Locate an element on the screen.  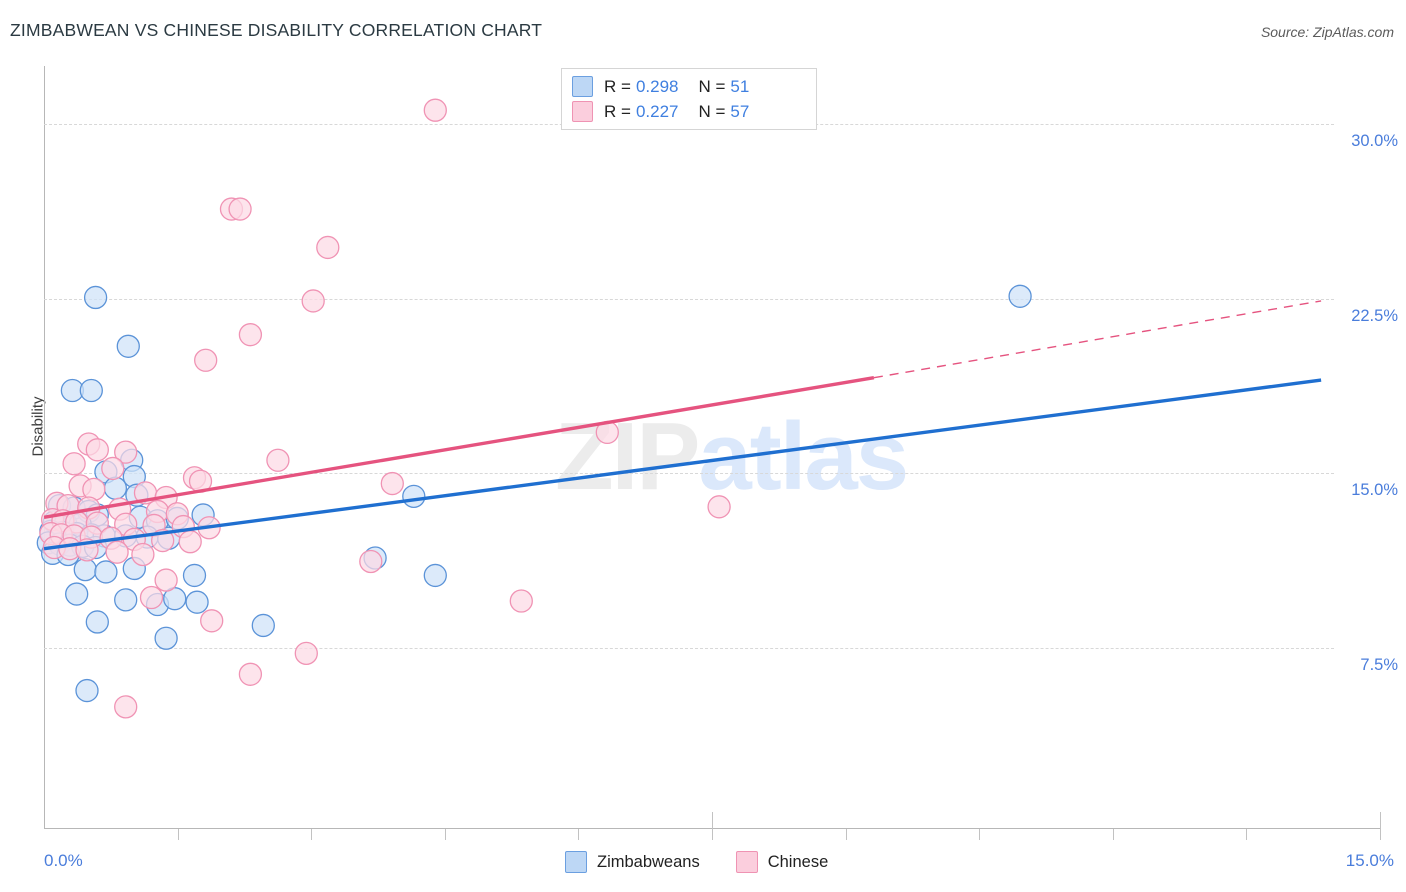
footer-label-chinese: Chinese is located at coordinates (798, 861).